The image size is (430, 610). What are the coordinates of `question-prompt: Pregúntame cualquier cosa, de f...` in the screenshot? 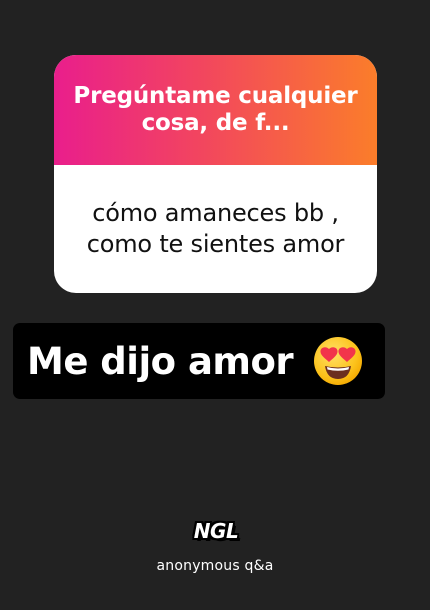 It's located at (215, 109).